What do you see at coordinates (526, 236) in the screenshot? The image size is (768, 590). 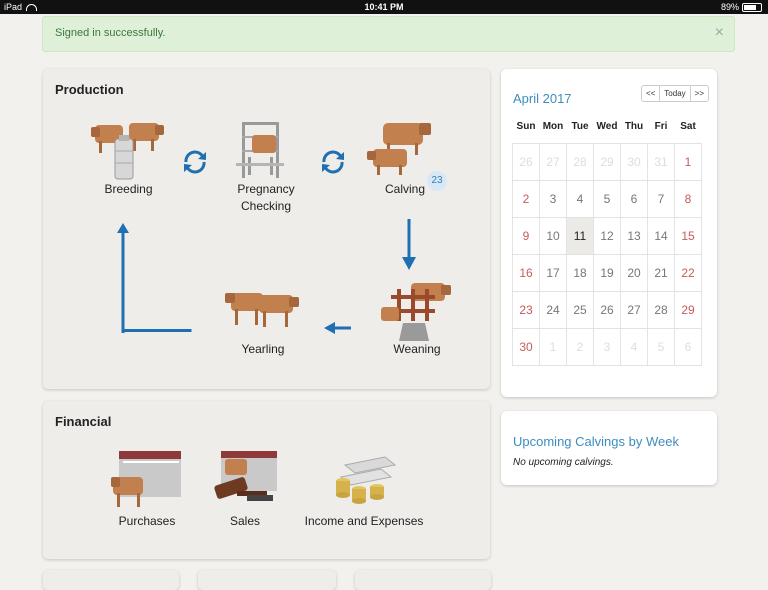 I see `calendar-day-cell: 9` at bounding box center [526, 236].